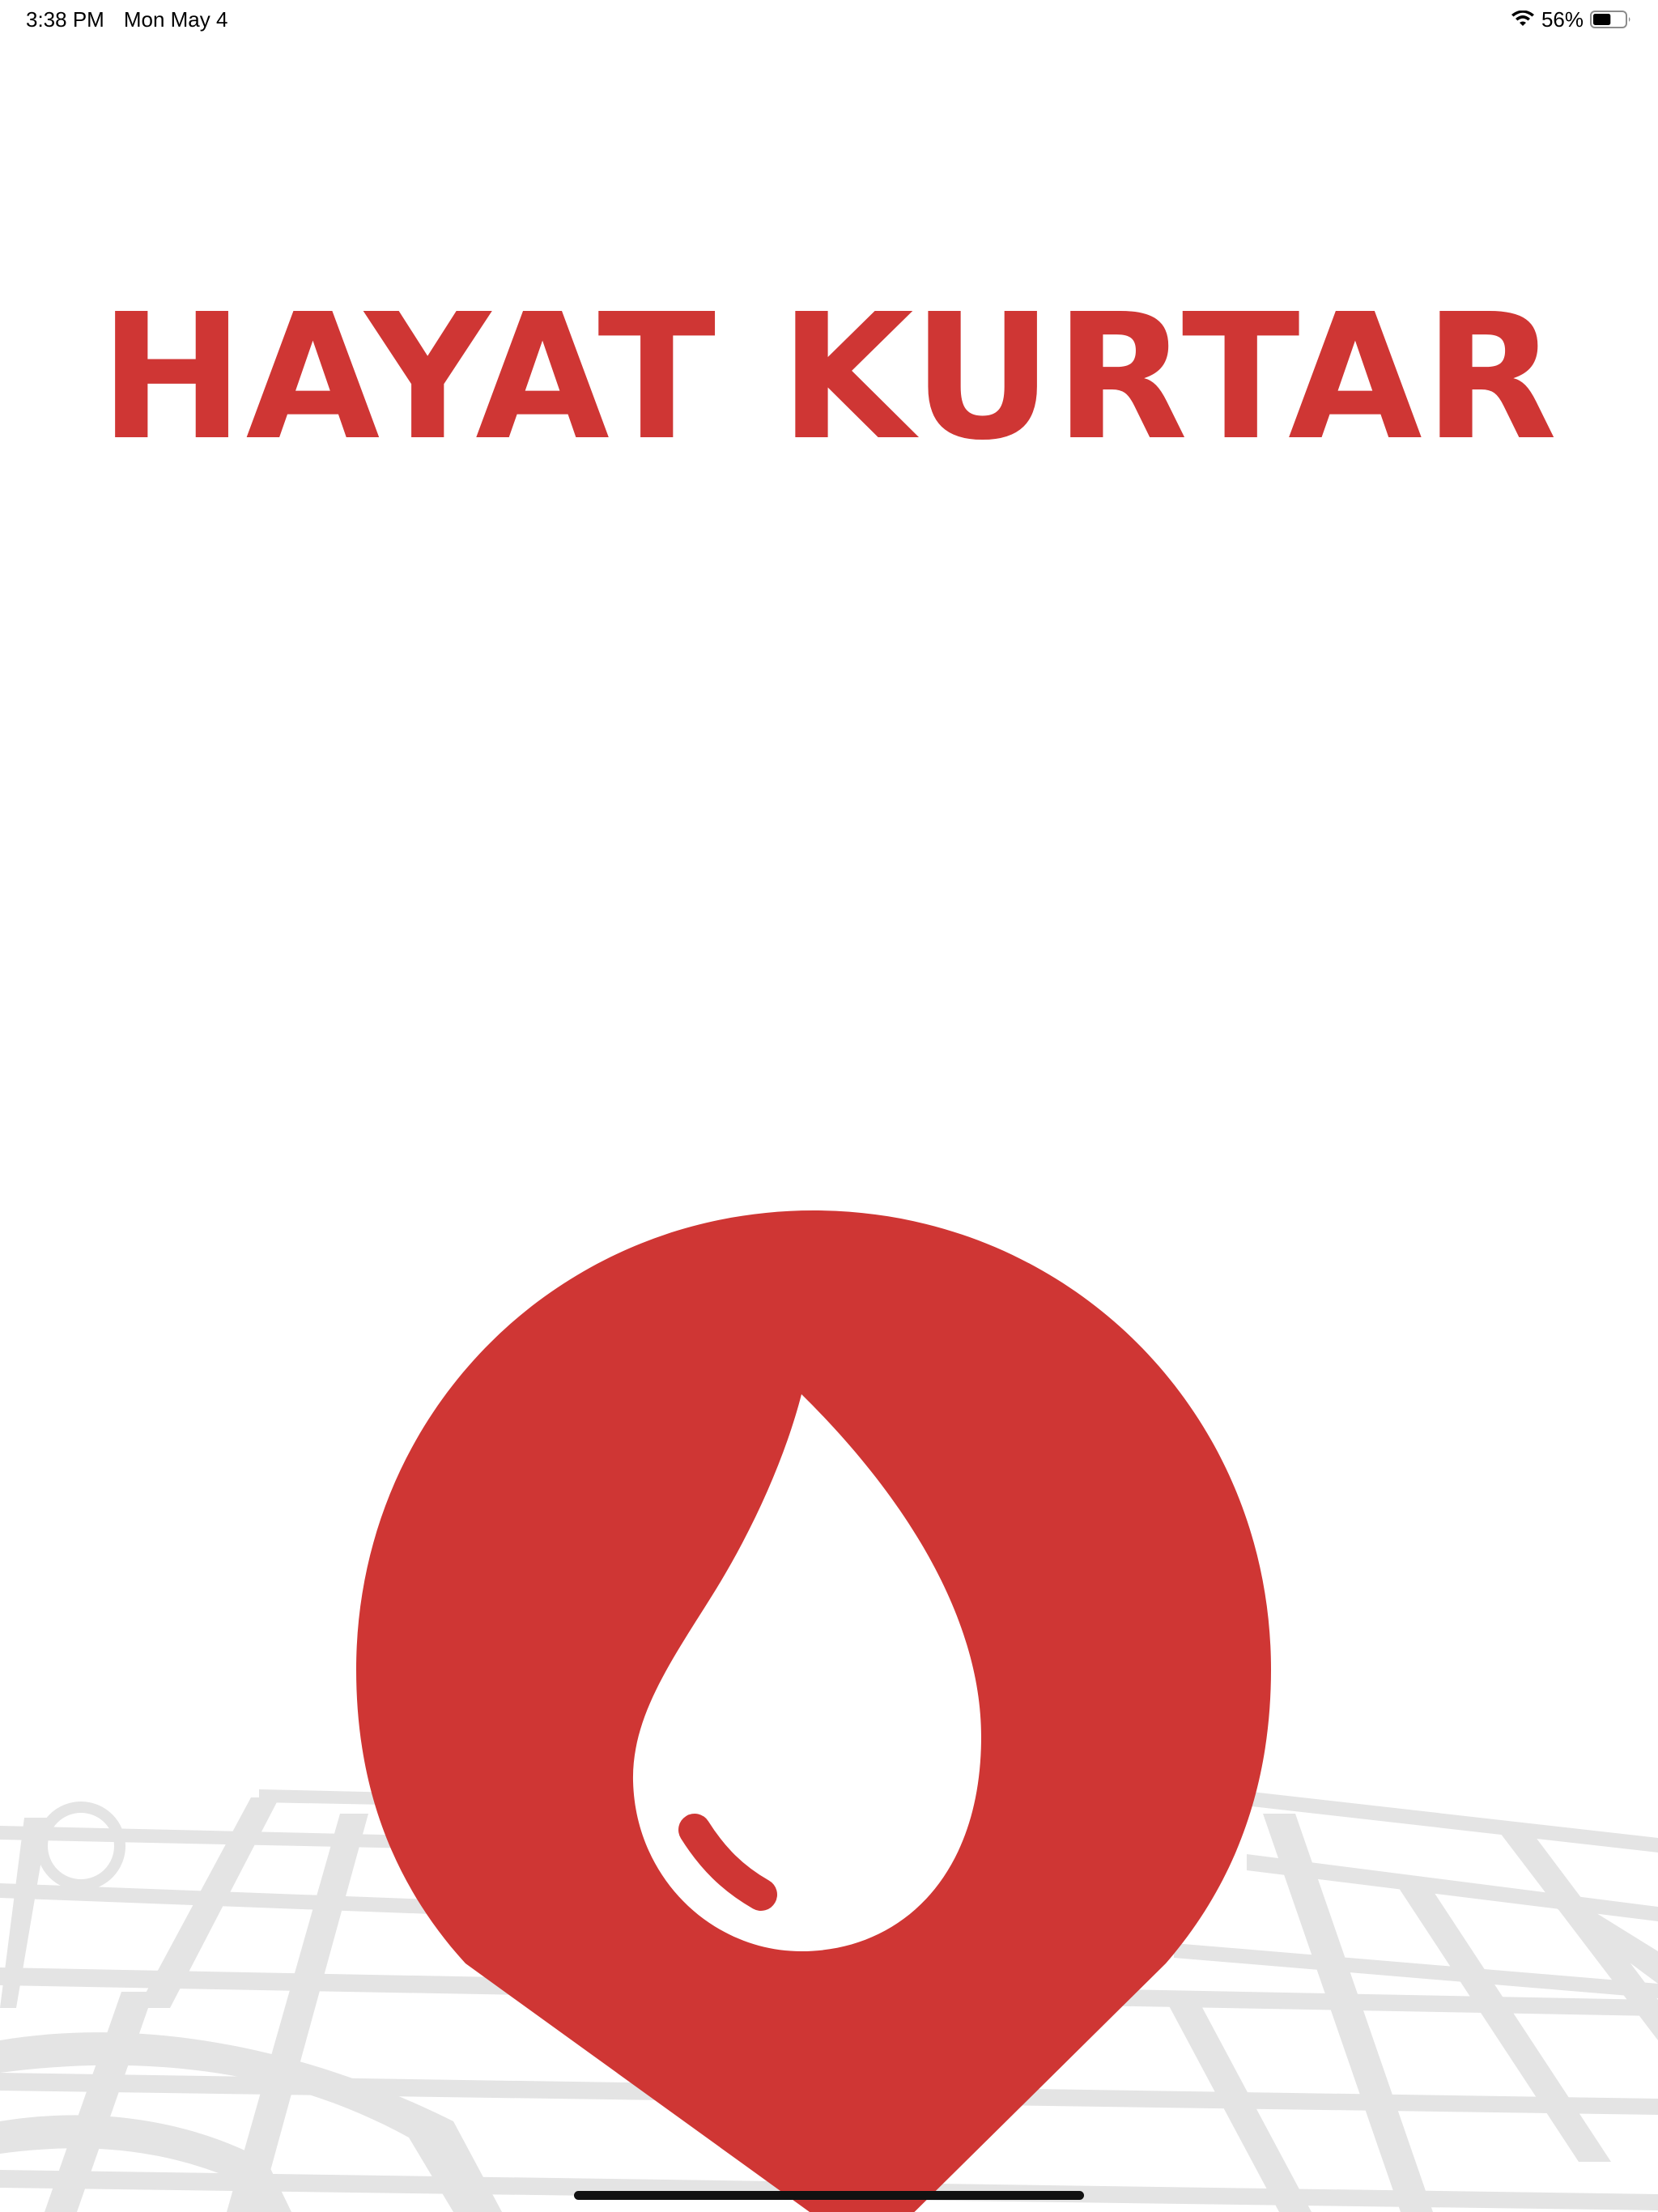 Image resolution: width=1658 pixels, height=2212 pixels. What do you see at coordinates (829, 19) in the screenshot?
I see `status-bar: 3:38 PM Mon May 4 56%` at bounding box center [829, 19].